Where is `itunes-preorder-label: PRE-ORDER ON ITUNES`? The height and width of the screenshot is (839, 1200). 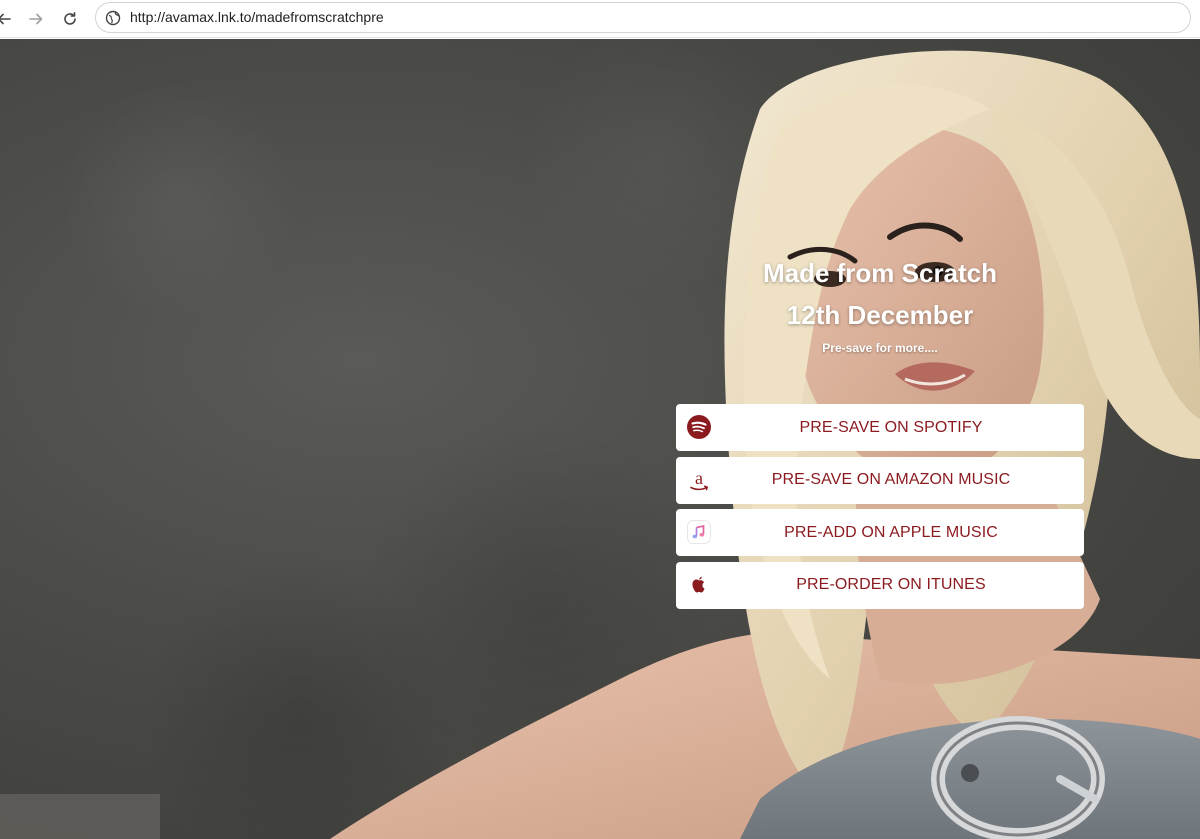
itunes-preorder-label: PRE-ORDER ON ITUNES is located at coordinates (891, 584).